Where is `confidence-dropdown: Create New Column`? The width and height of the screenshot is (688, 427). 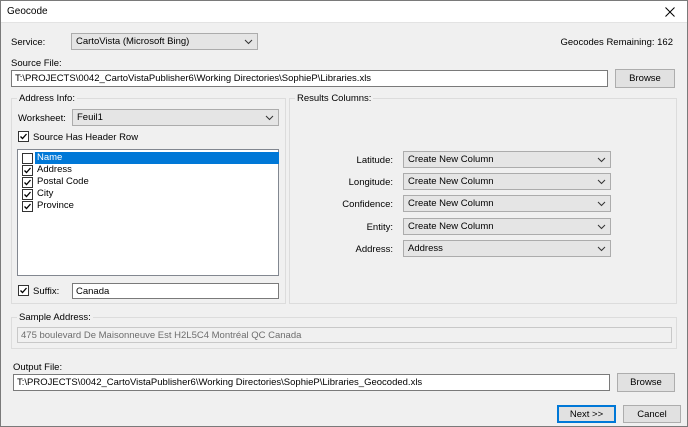
confidence-dropdown: Create New Column is located at coordinates (507, 203).